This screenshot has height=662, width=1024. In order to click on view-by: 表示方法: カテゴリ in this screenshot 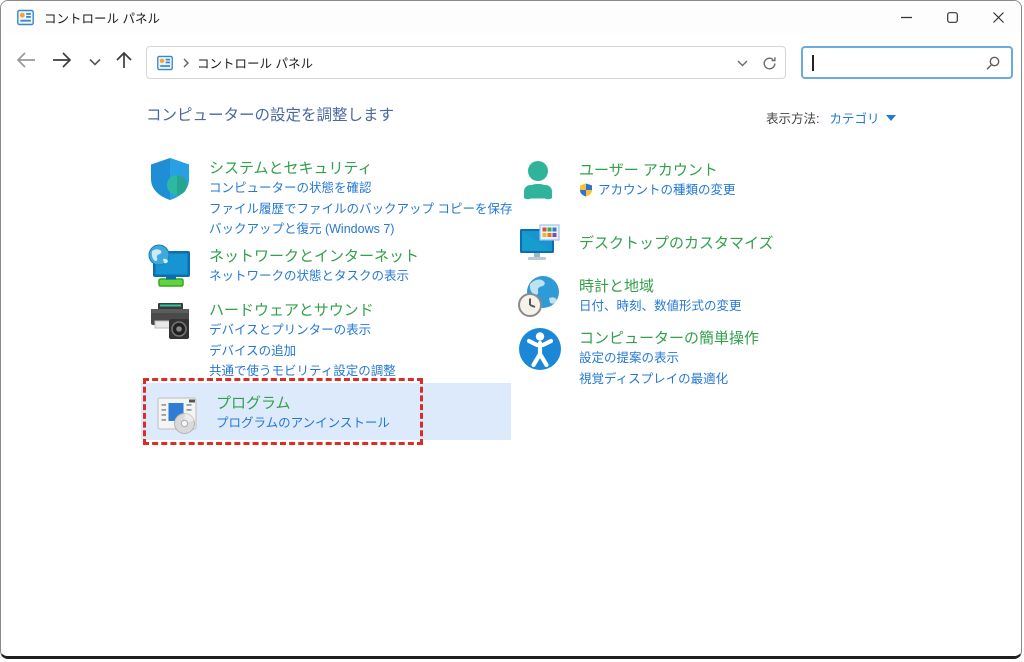, I will do `click(831, 117)`.